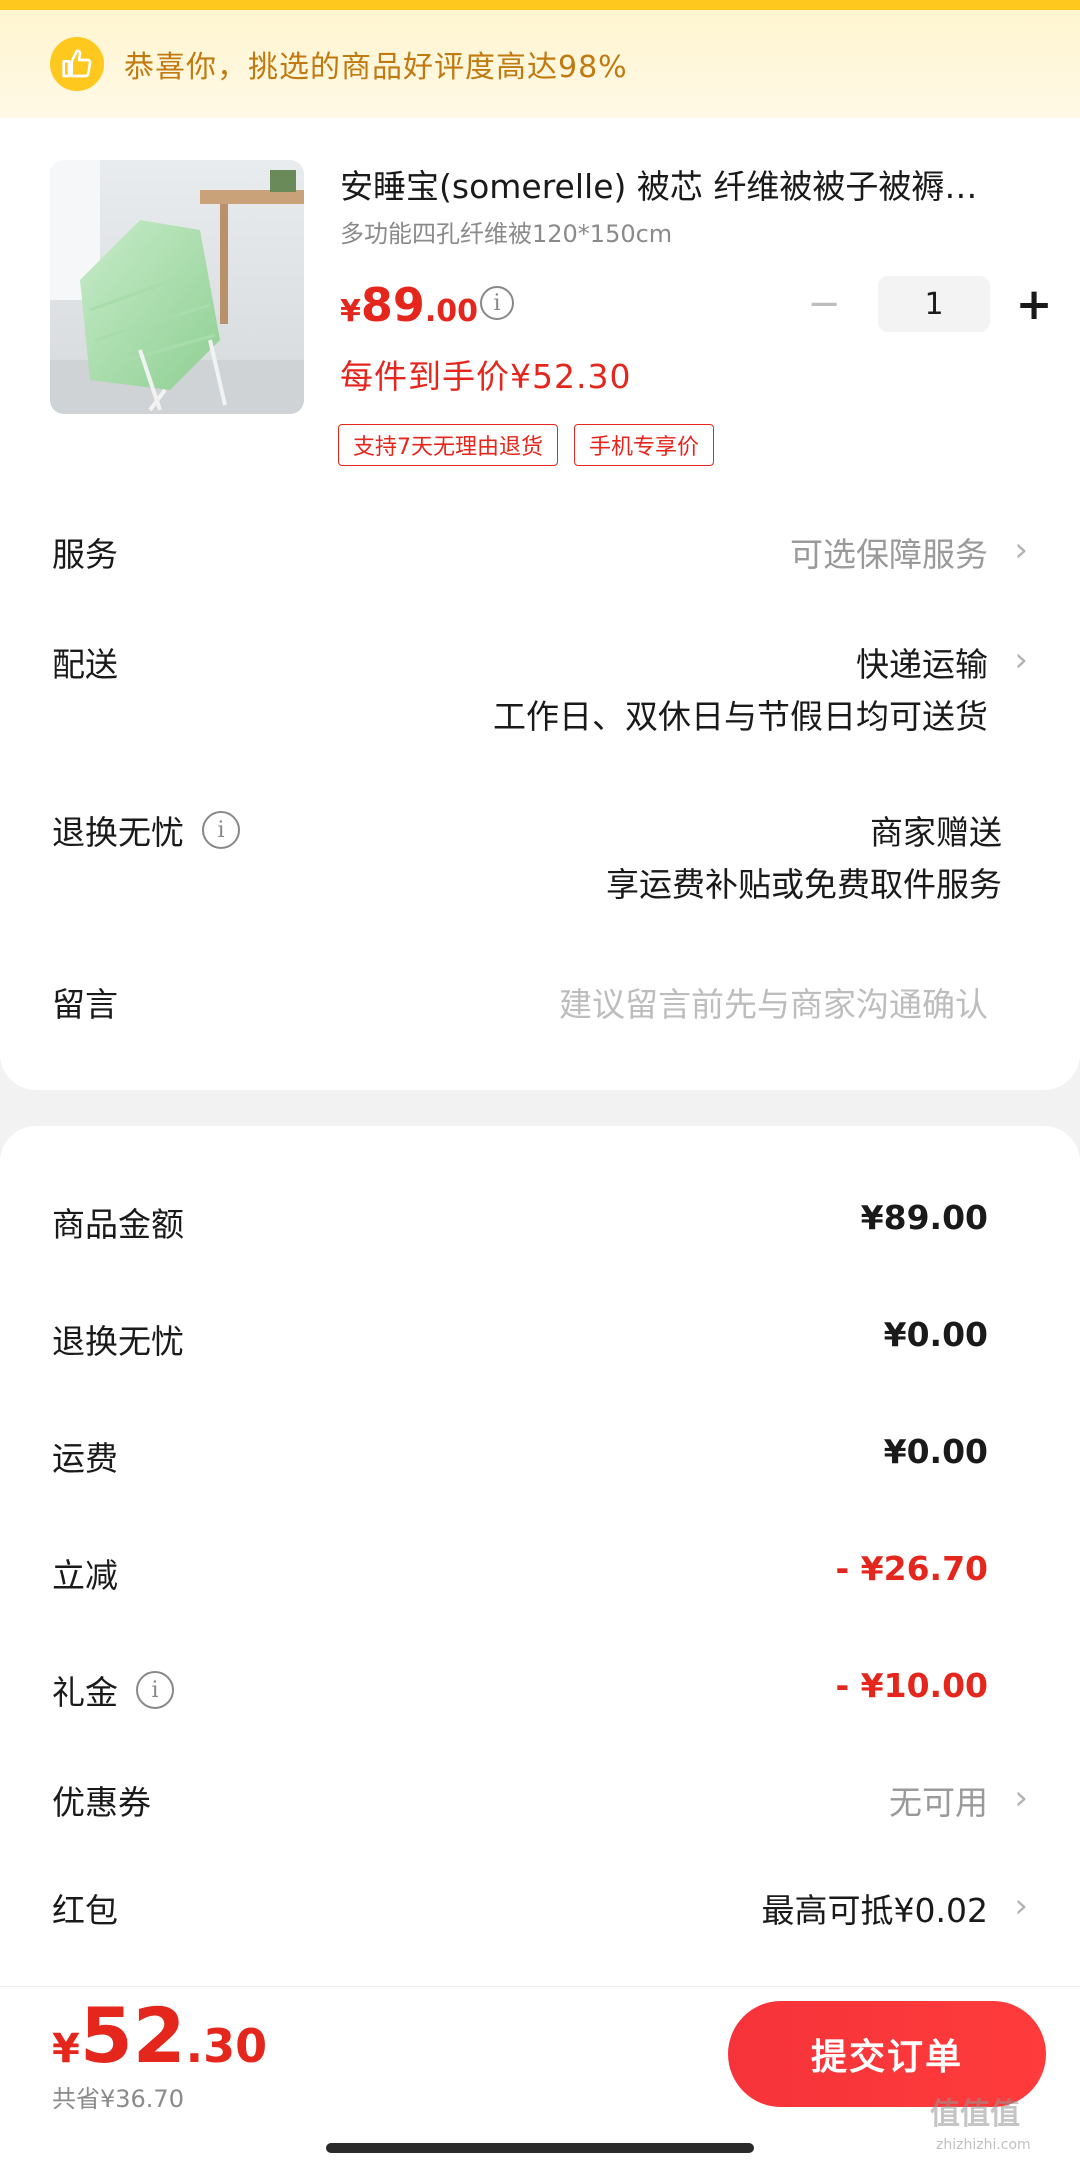  Describe the element at coordinates (824, 304) in the screenshot. I see `decrease-quantity-button: −` at that location.